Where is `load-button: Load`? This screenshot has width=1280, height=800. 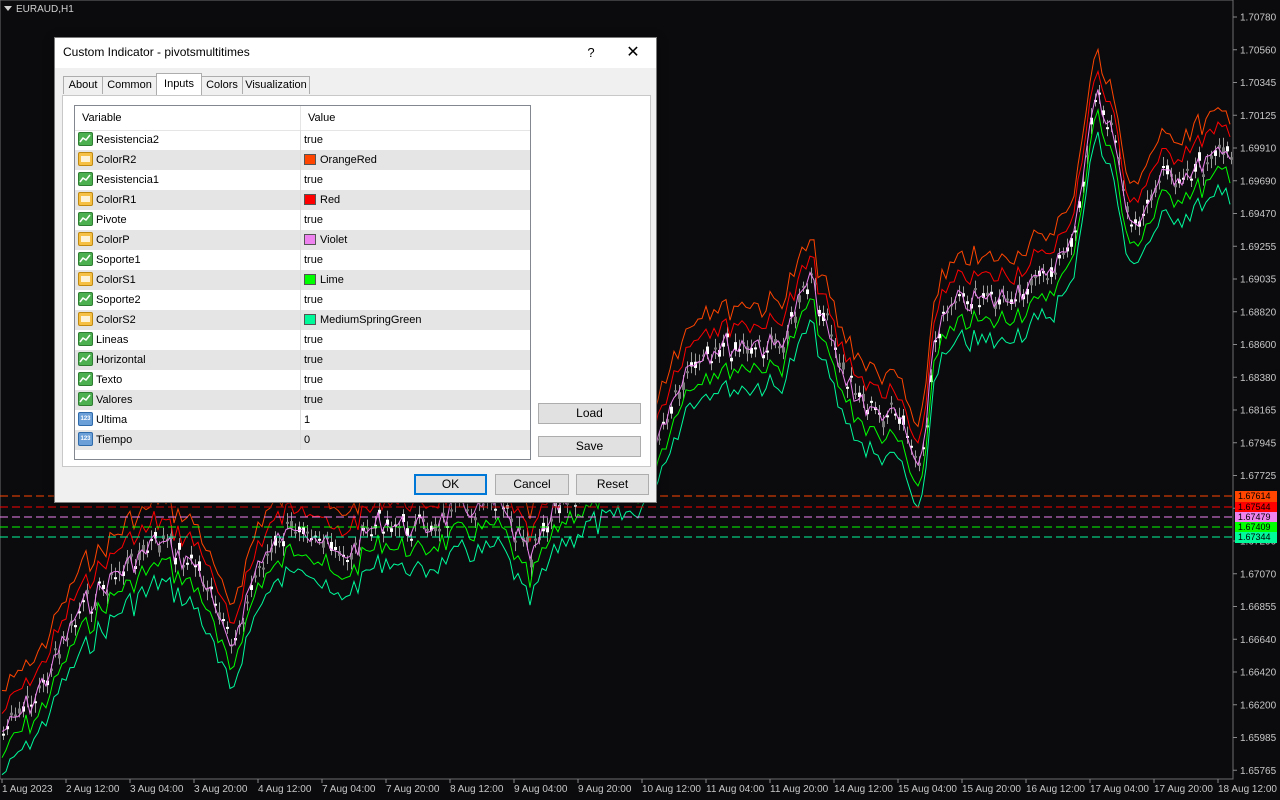 load-button: Load is located at coordinates (589, 413).